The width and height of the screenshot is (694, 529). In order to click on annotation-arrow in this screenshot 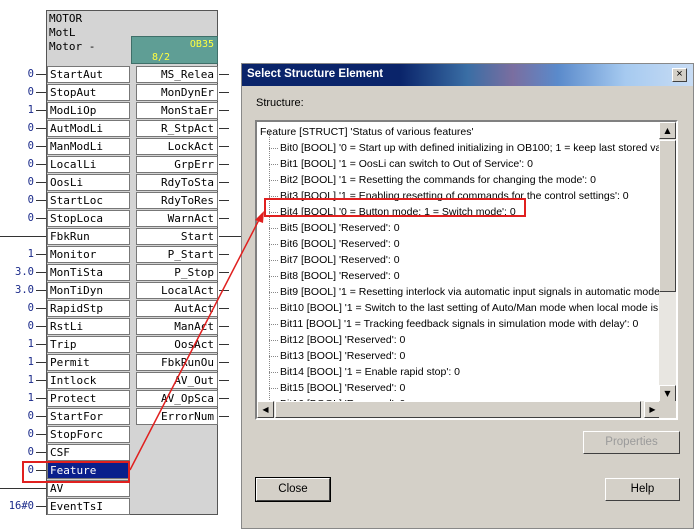, I will do `click(196, 341)`.